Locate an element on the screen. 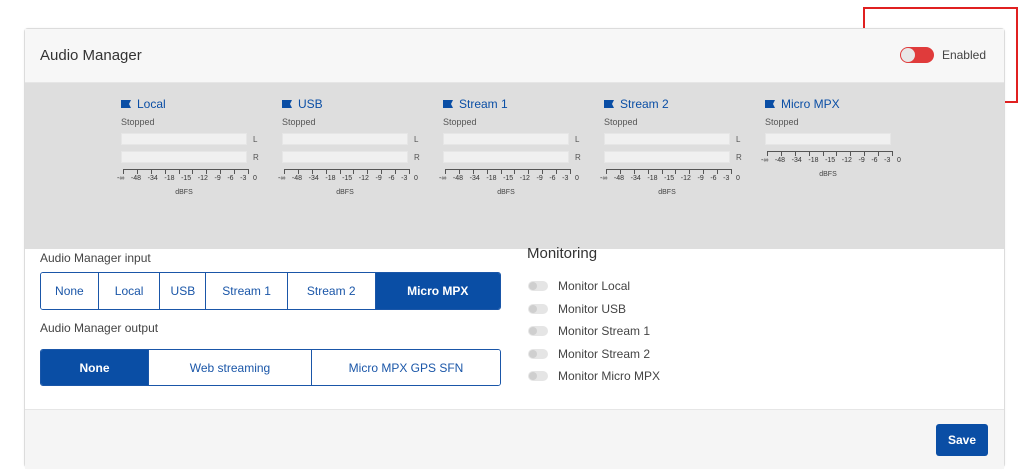 The height and width of the screenshot is (473, 1022). channel-label: R is located at coordinates (578, 157).